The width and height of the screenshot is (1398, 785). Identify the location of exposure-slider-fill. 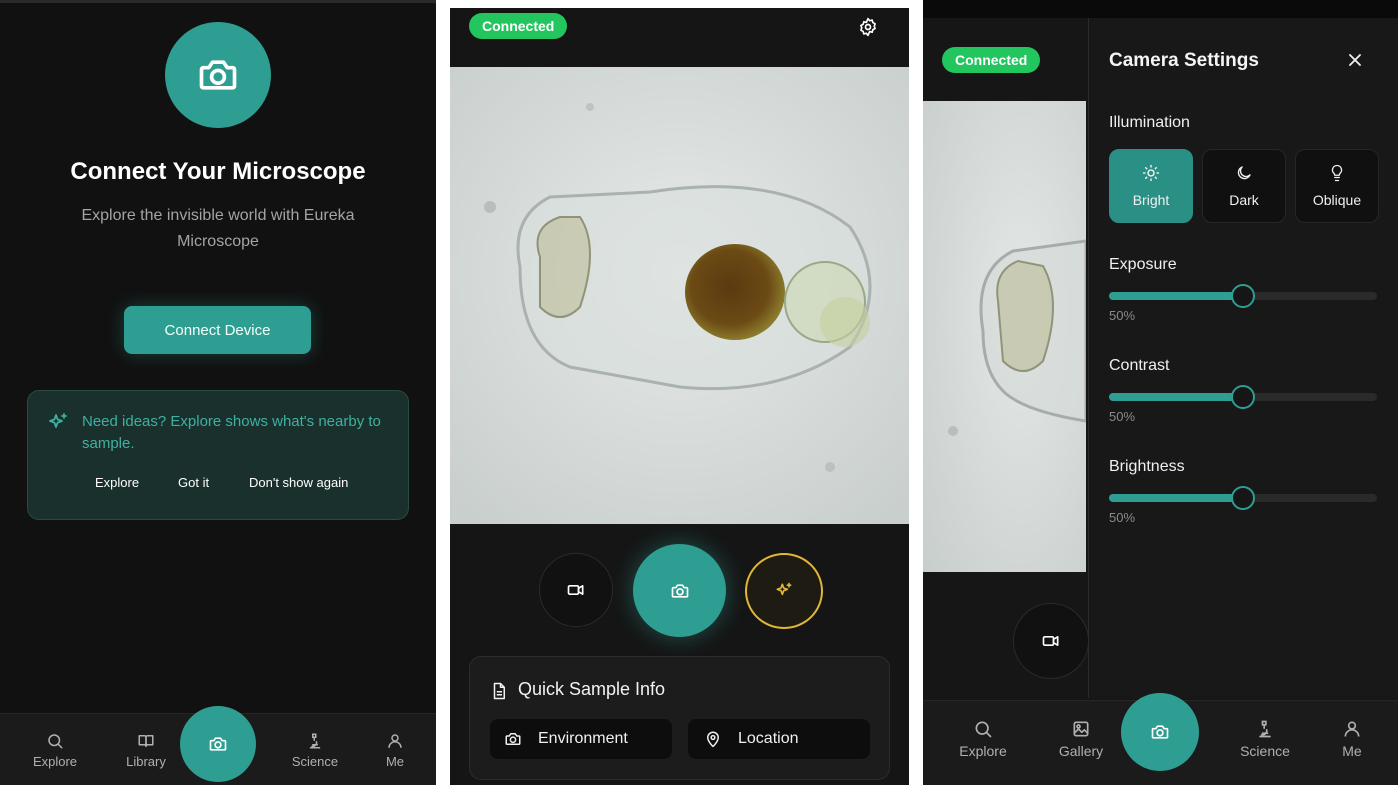
(1176, 296).